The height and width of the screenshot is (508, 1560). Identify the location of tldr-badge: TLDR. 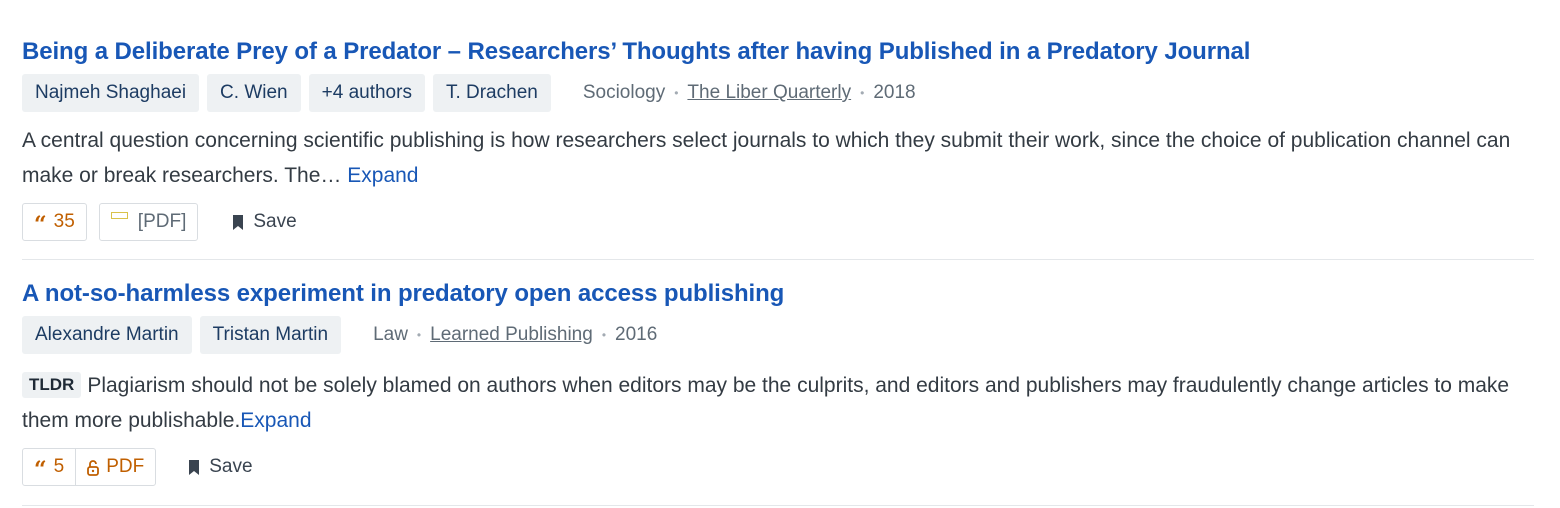
(52, 385).